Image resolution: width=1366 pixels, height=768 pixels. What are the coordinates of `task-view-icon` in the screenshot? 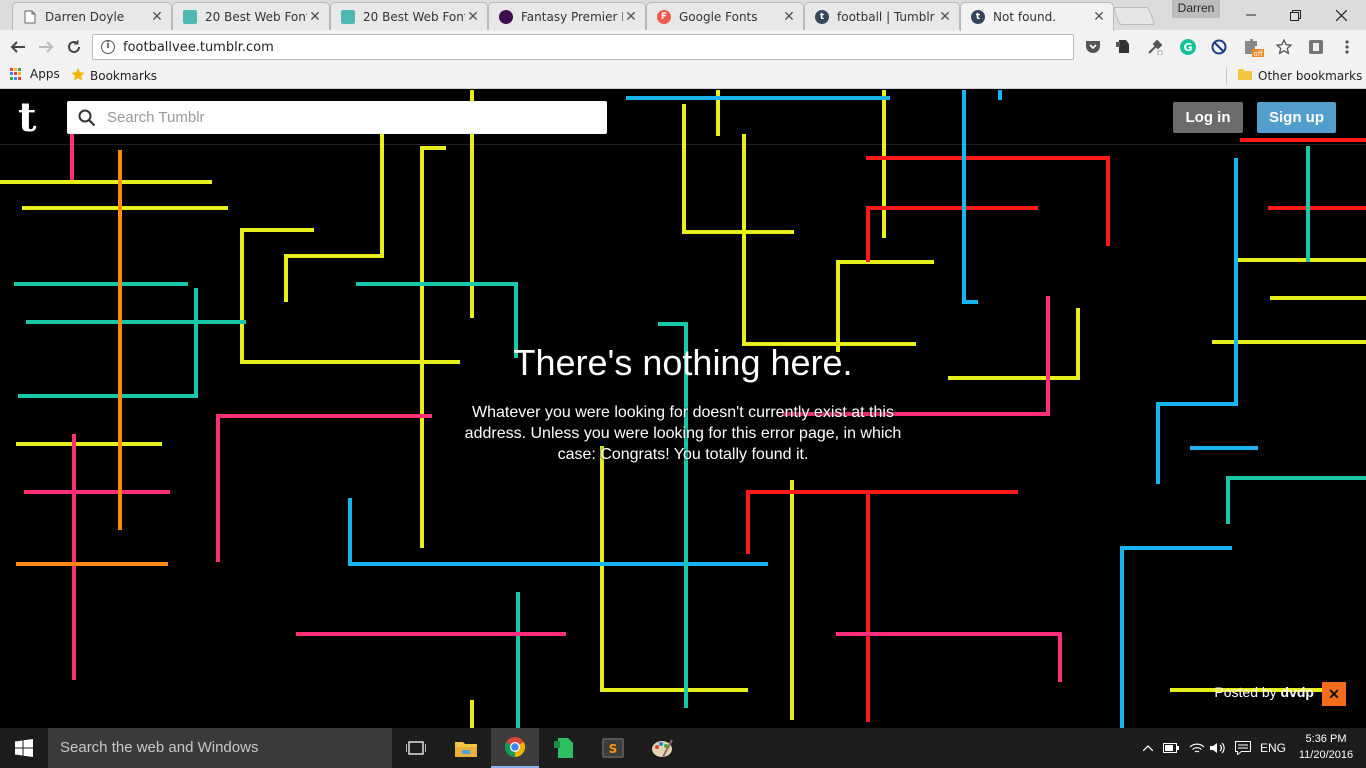 It's located at (416, 748).